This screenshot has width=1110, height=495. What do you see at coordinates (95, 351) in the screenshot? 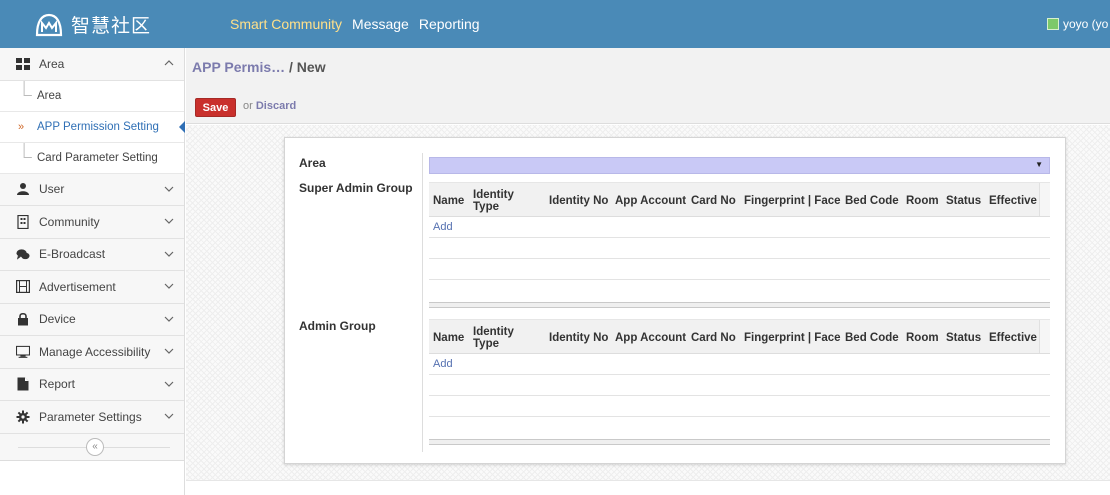
I see `sidebar-item-label: Manage Accessibility` at bounding box center [95, 351].